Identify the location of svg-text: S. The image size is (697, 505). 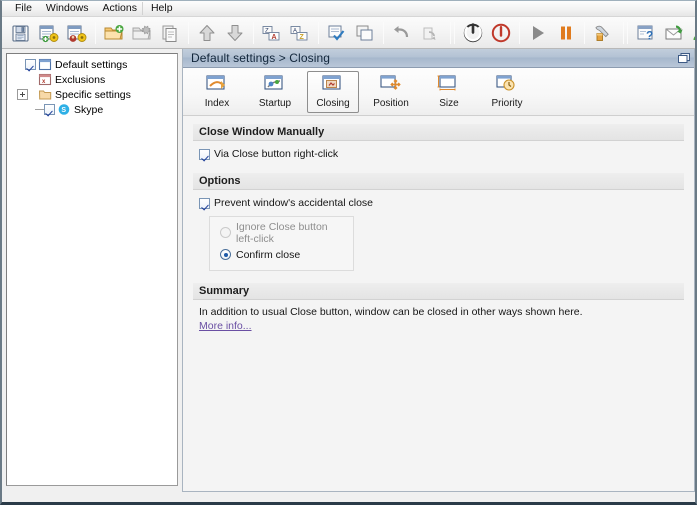
(63, 110).